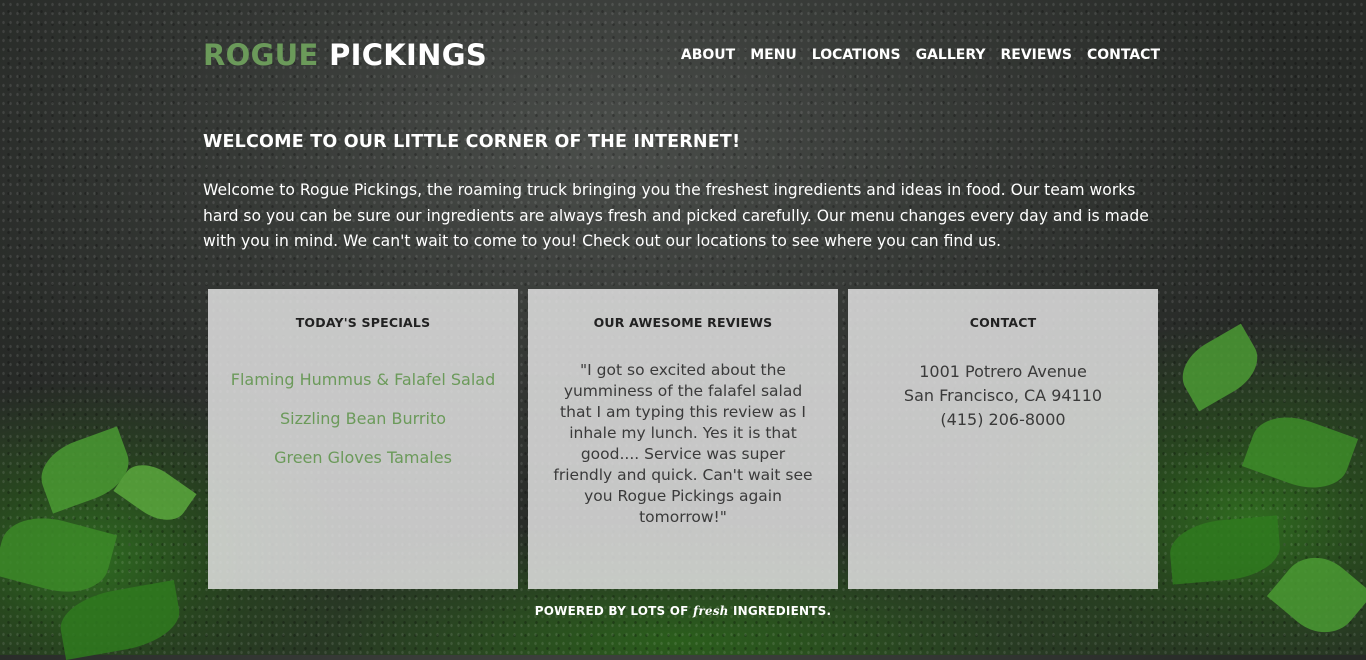 This screenshot has height=660, width=1366. Describe the element at coordinates (683, 322) in the screenshot. I see `reviews-title: OUR AWESOME REVIEWS` at that location.